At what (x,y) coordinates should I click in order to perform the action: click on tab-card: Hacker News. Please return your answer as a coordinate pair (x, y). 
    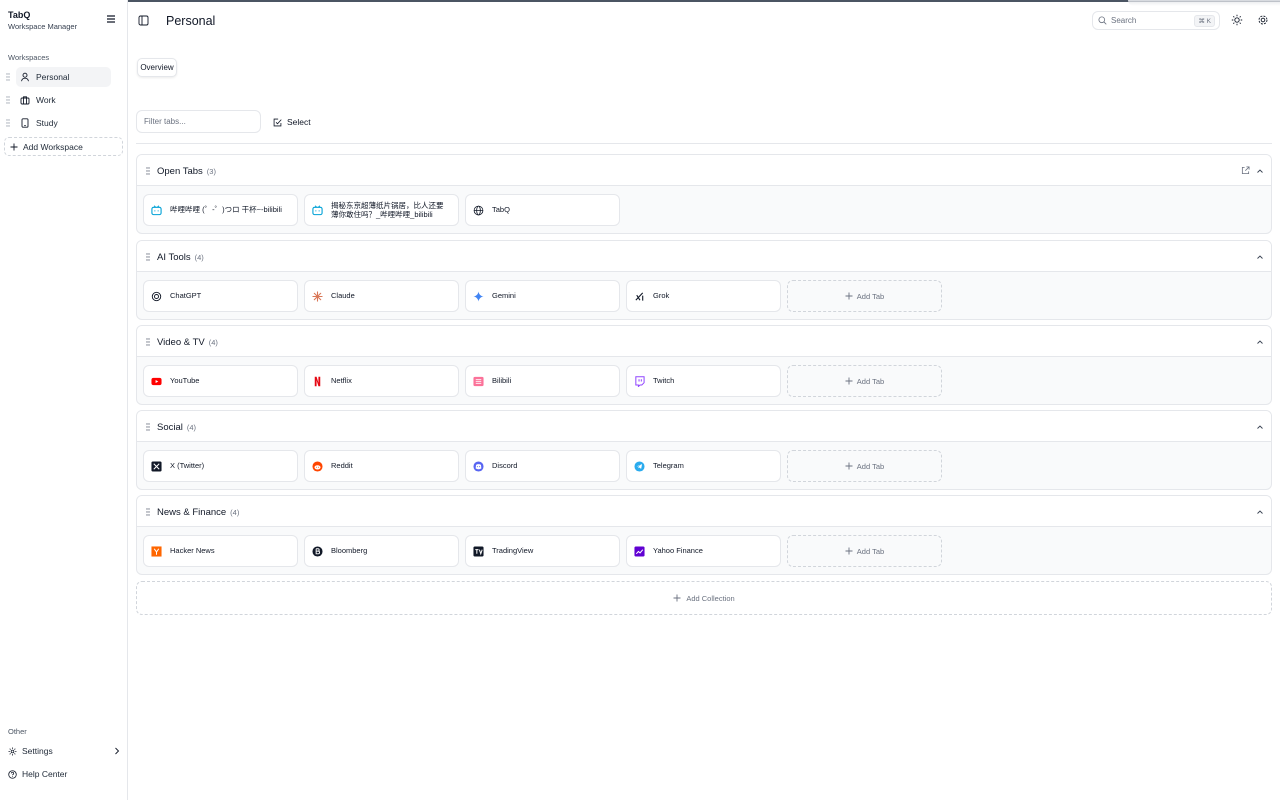
    Looking at the image, I should click on (220, 551).